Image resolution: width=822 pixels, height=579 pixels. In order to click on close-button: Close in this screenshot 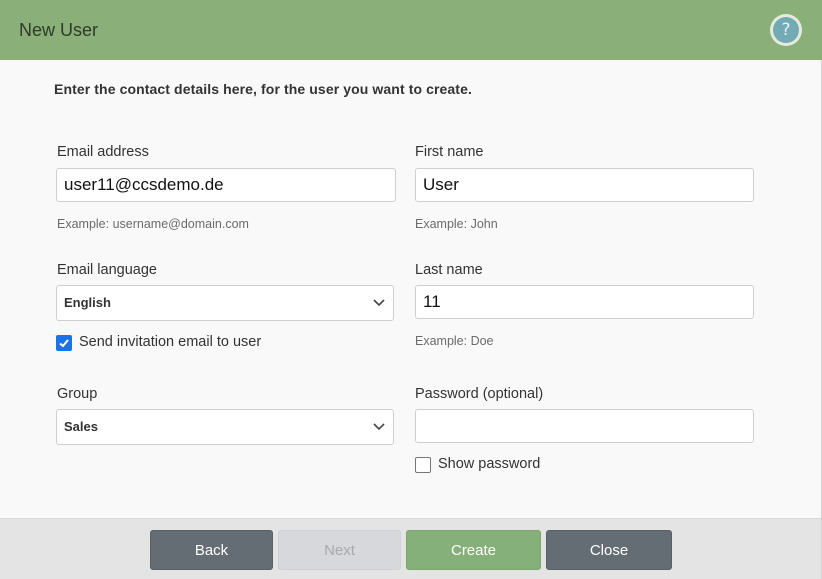, I will do `click(609, 550)`.